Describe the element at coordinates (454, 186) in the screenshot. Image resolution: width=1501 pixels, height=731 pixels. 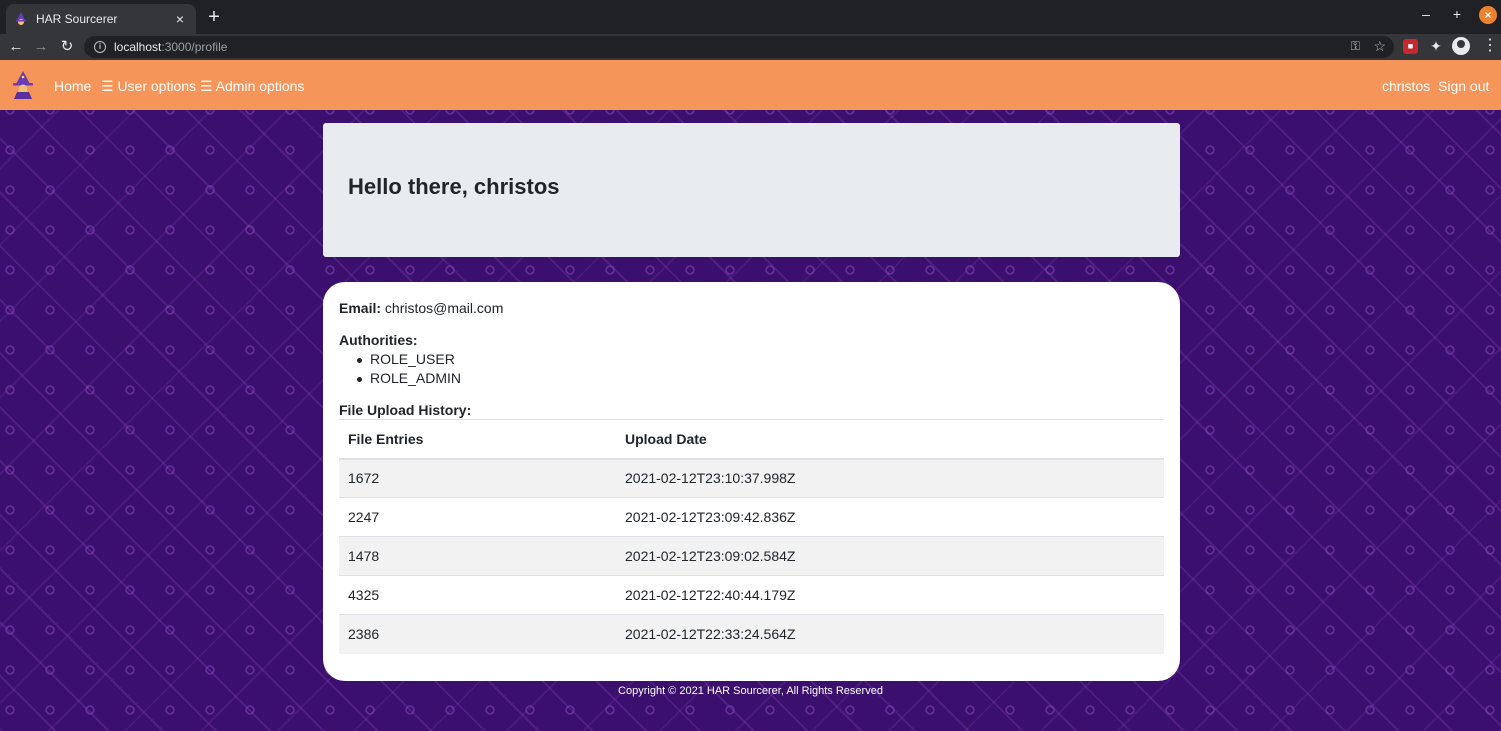
I see `page-title: Hello there, christos` at that location.